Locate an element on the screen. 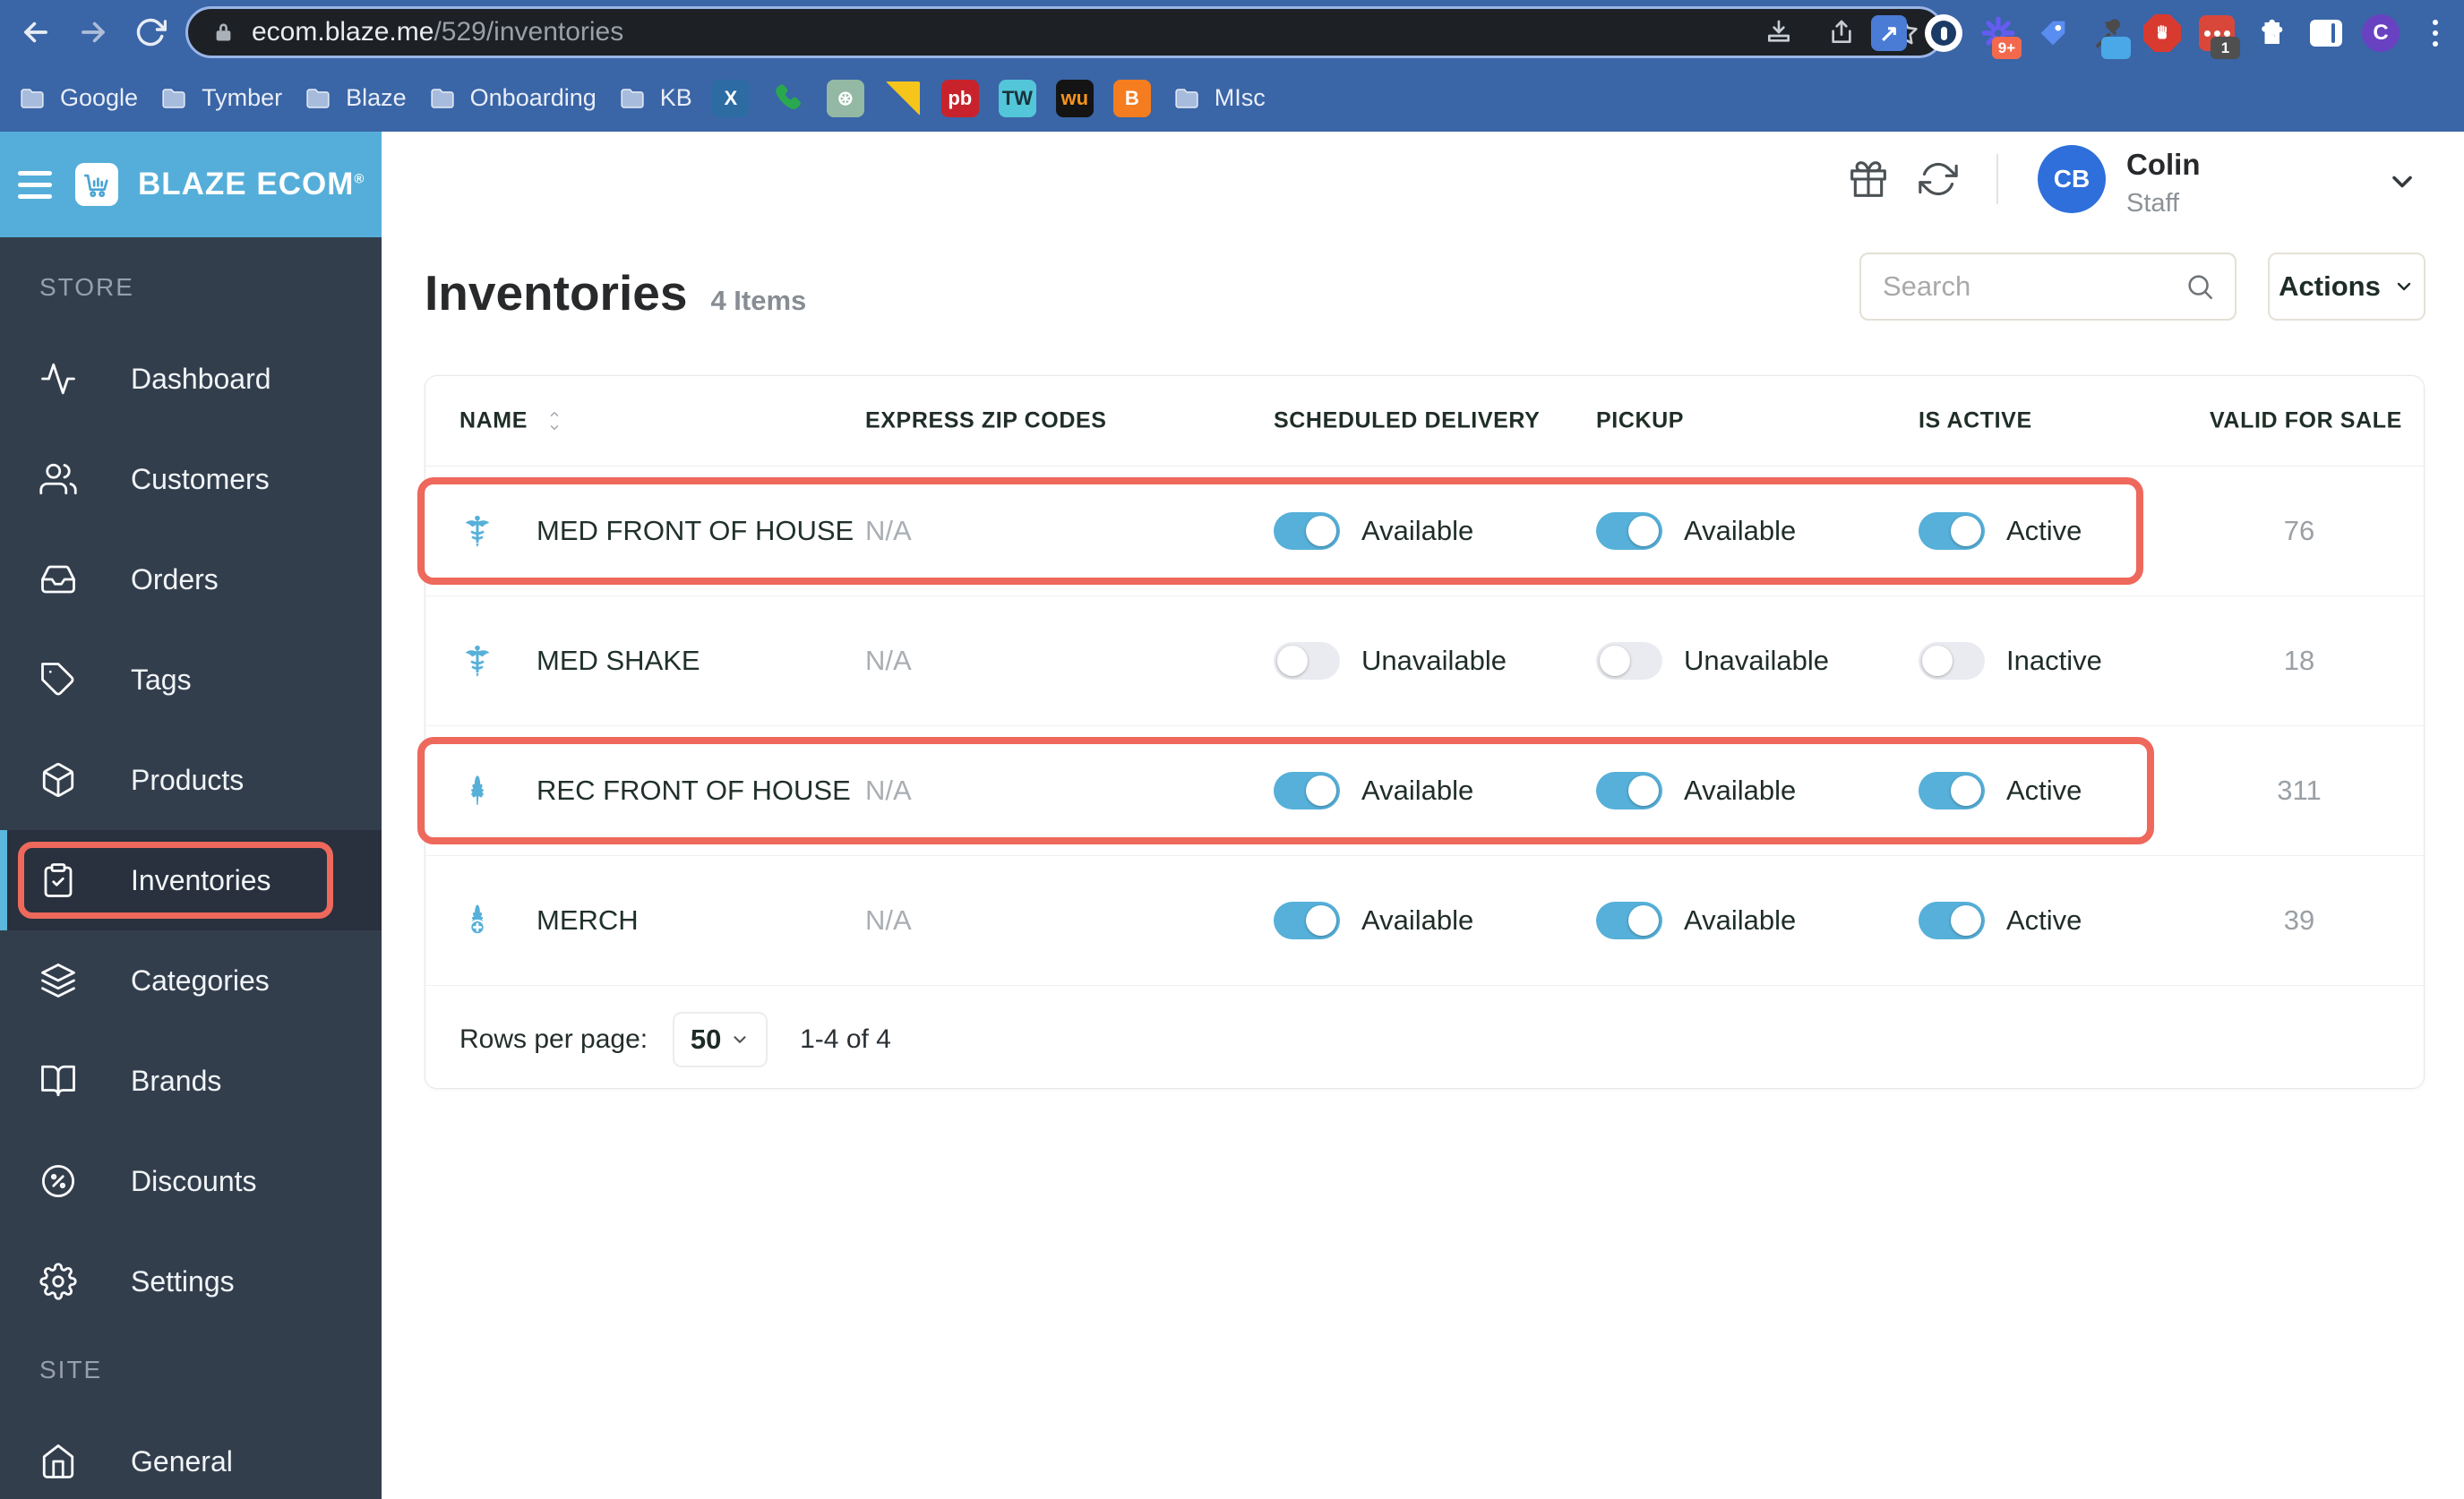 This screenshot has height=1499, width=2464. hamburger-menu-icon is located at coordinates (35, 185).